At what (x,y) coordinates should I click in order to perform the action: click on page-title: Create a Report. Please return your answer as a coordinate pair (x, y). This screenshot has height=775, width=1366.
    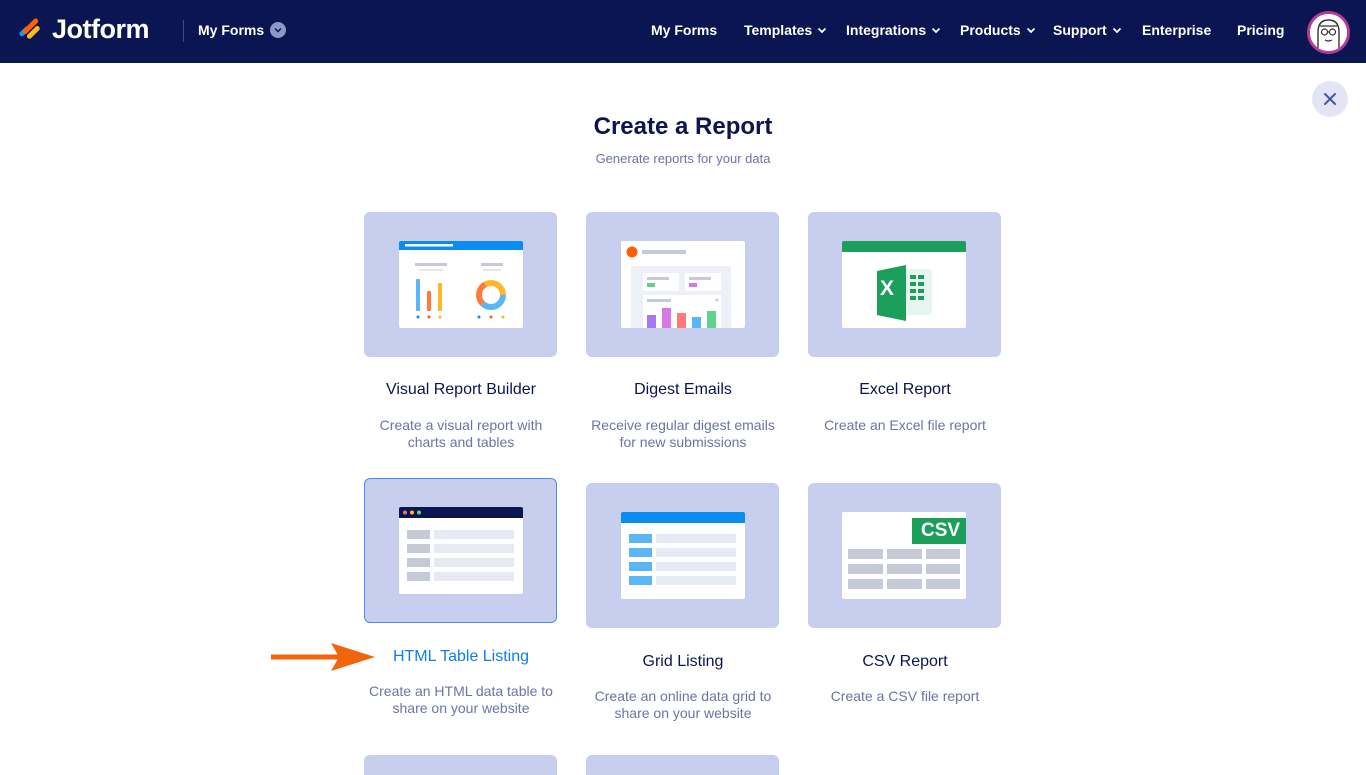
    Looking at the image, I should click on (683, 126).